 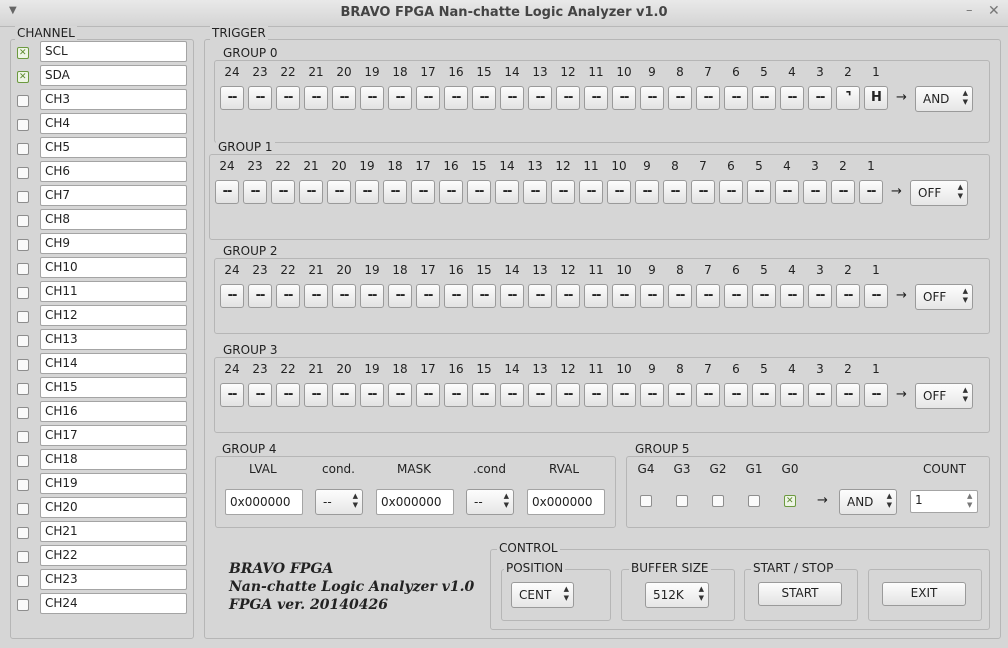 I want to click on channel-name-input: CH13, so click(x=113, y=339).